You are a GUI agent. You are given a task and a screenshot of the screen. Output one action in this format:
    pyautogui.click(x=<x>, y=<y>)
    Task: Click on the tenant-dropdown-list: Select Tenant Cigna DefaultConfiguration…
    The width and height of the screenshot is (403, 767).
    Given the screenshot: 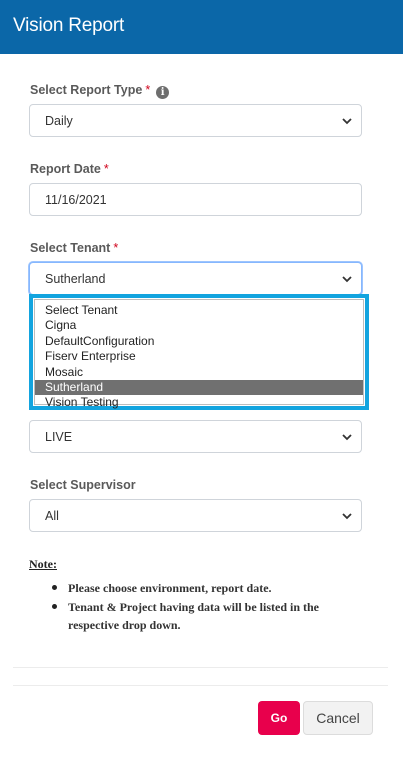 What is the action you would take?
    pyautogui.click(x=199, y=352)
    